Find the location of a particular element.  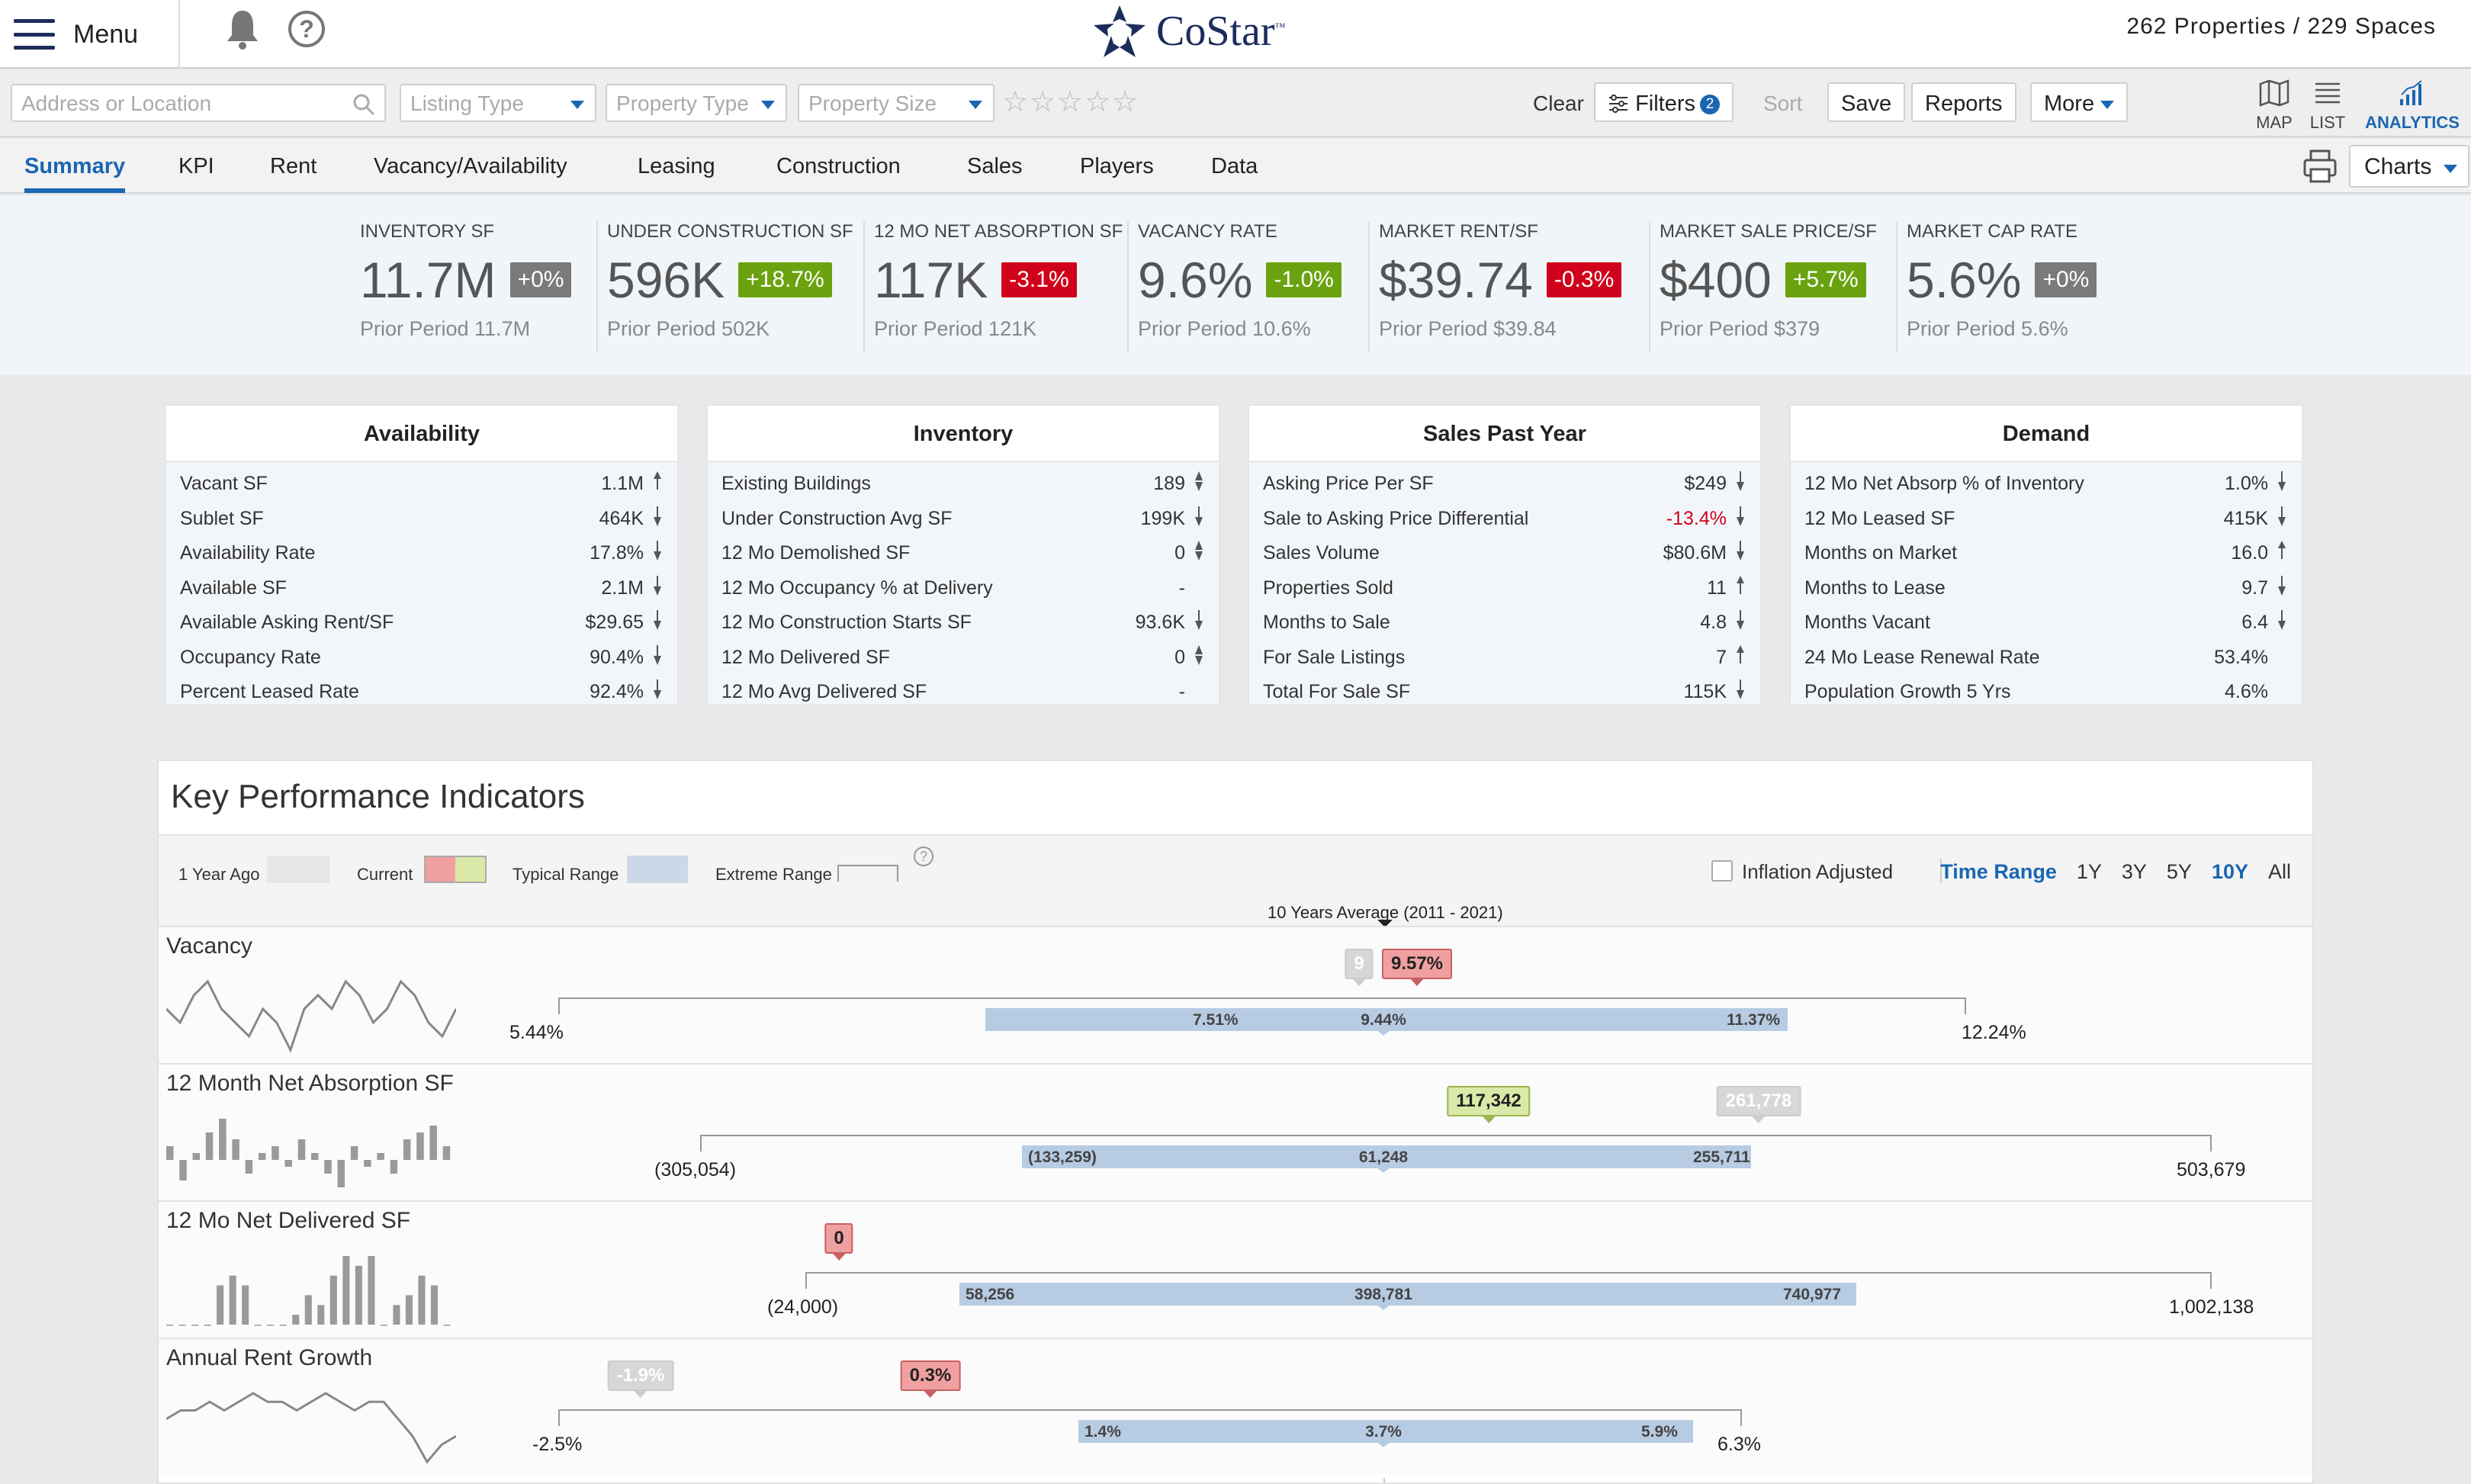

analytics-view-button: ANALYTICS is located at coordinates (2412, 106).